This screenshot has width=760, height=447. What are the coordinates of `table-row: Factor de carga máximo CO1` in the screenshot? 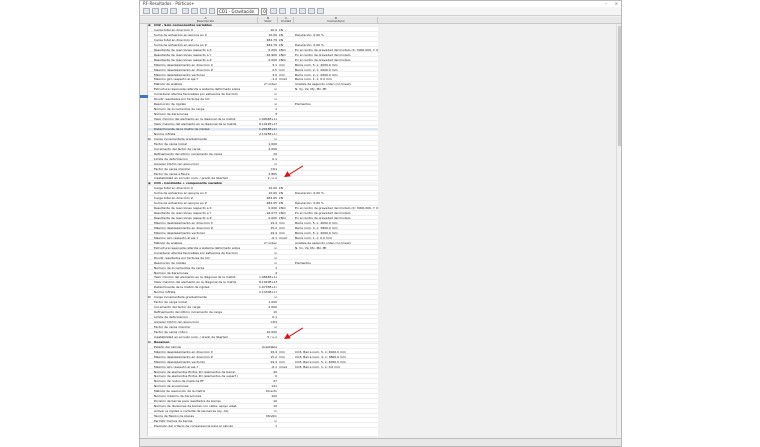 It's located at (263, 169).